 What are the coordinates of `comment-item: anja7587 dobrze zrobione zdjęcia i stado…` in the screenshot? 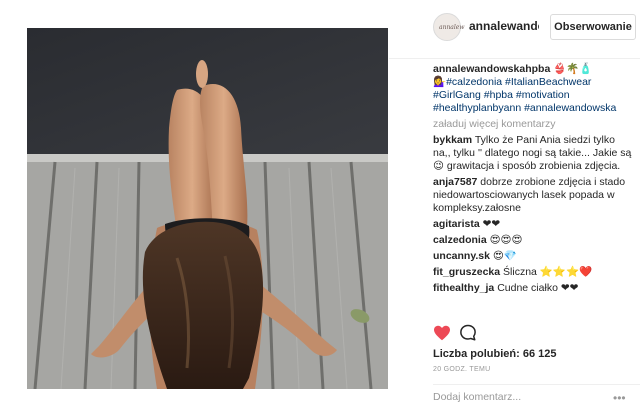 It's located at (533, 195).